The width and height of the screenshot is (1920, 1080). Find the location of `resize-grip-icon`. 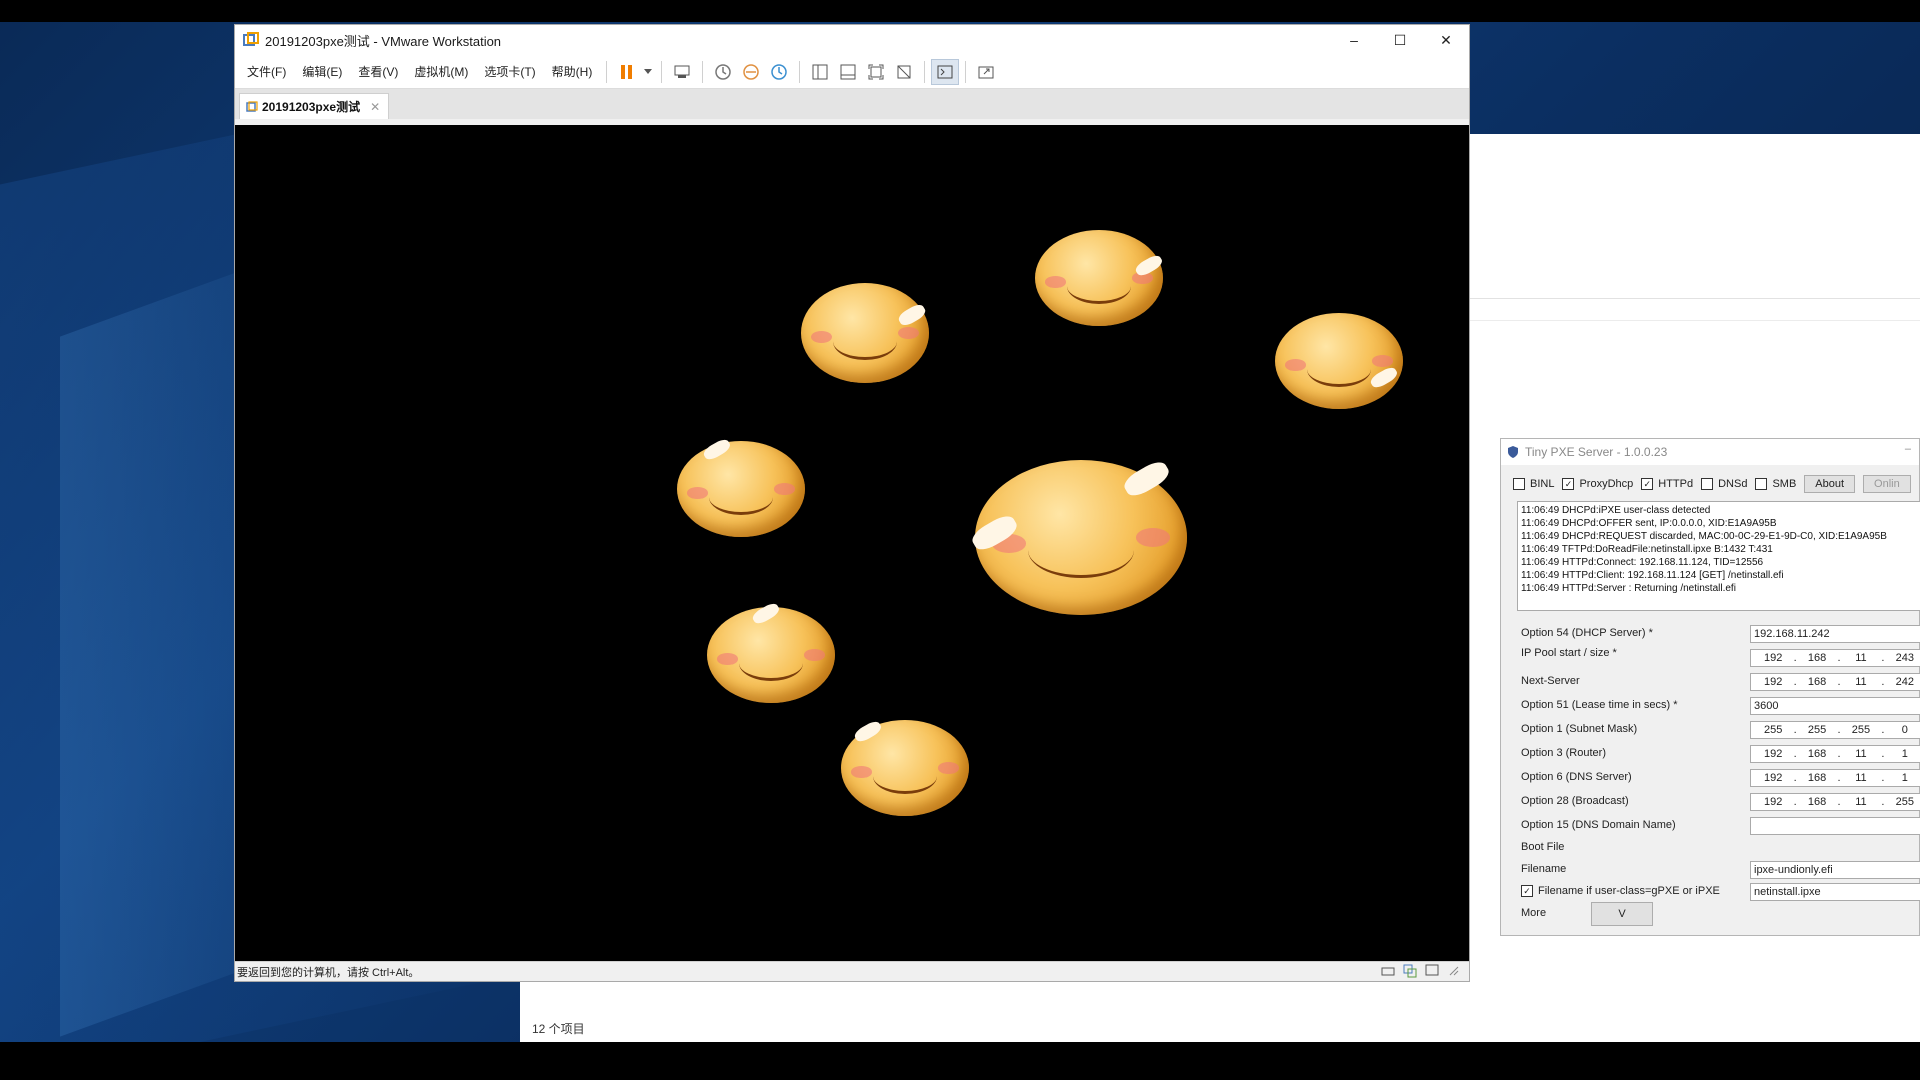

resize-grip-icon is located at coordinates (1453, 970).